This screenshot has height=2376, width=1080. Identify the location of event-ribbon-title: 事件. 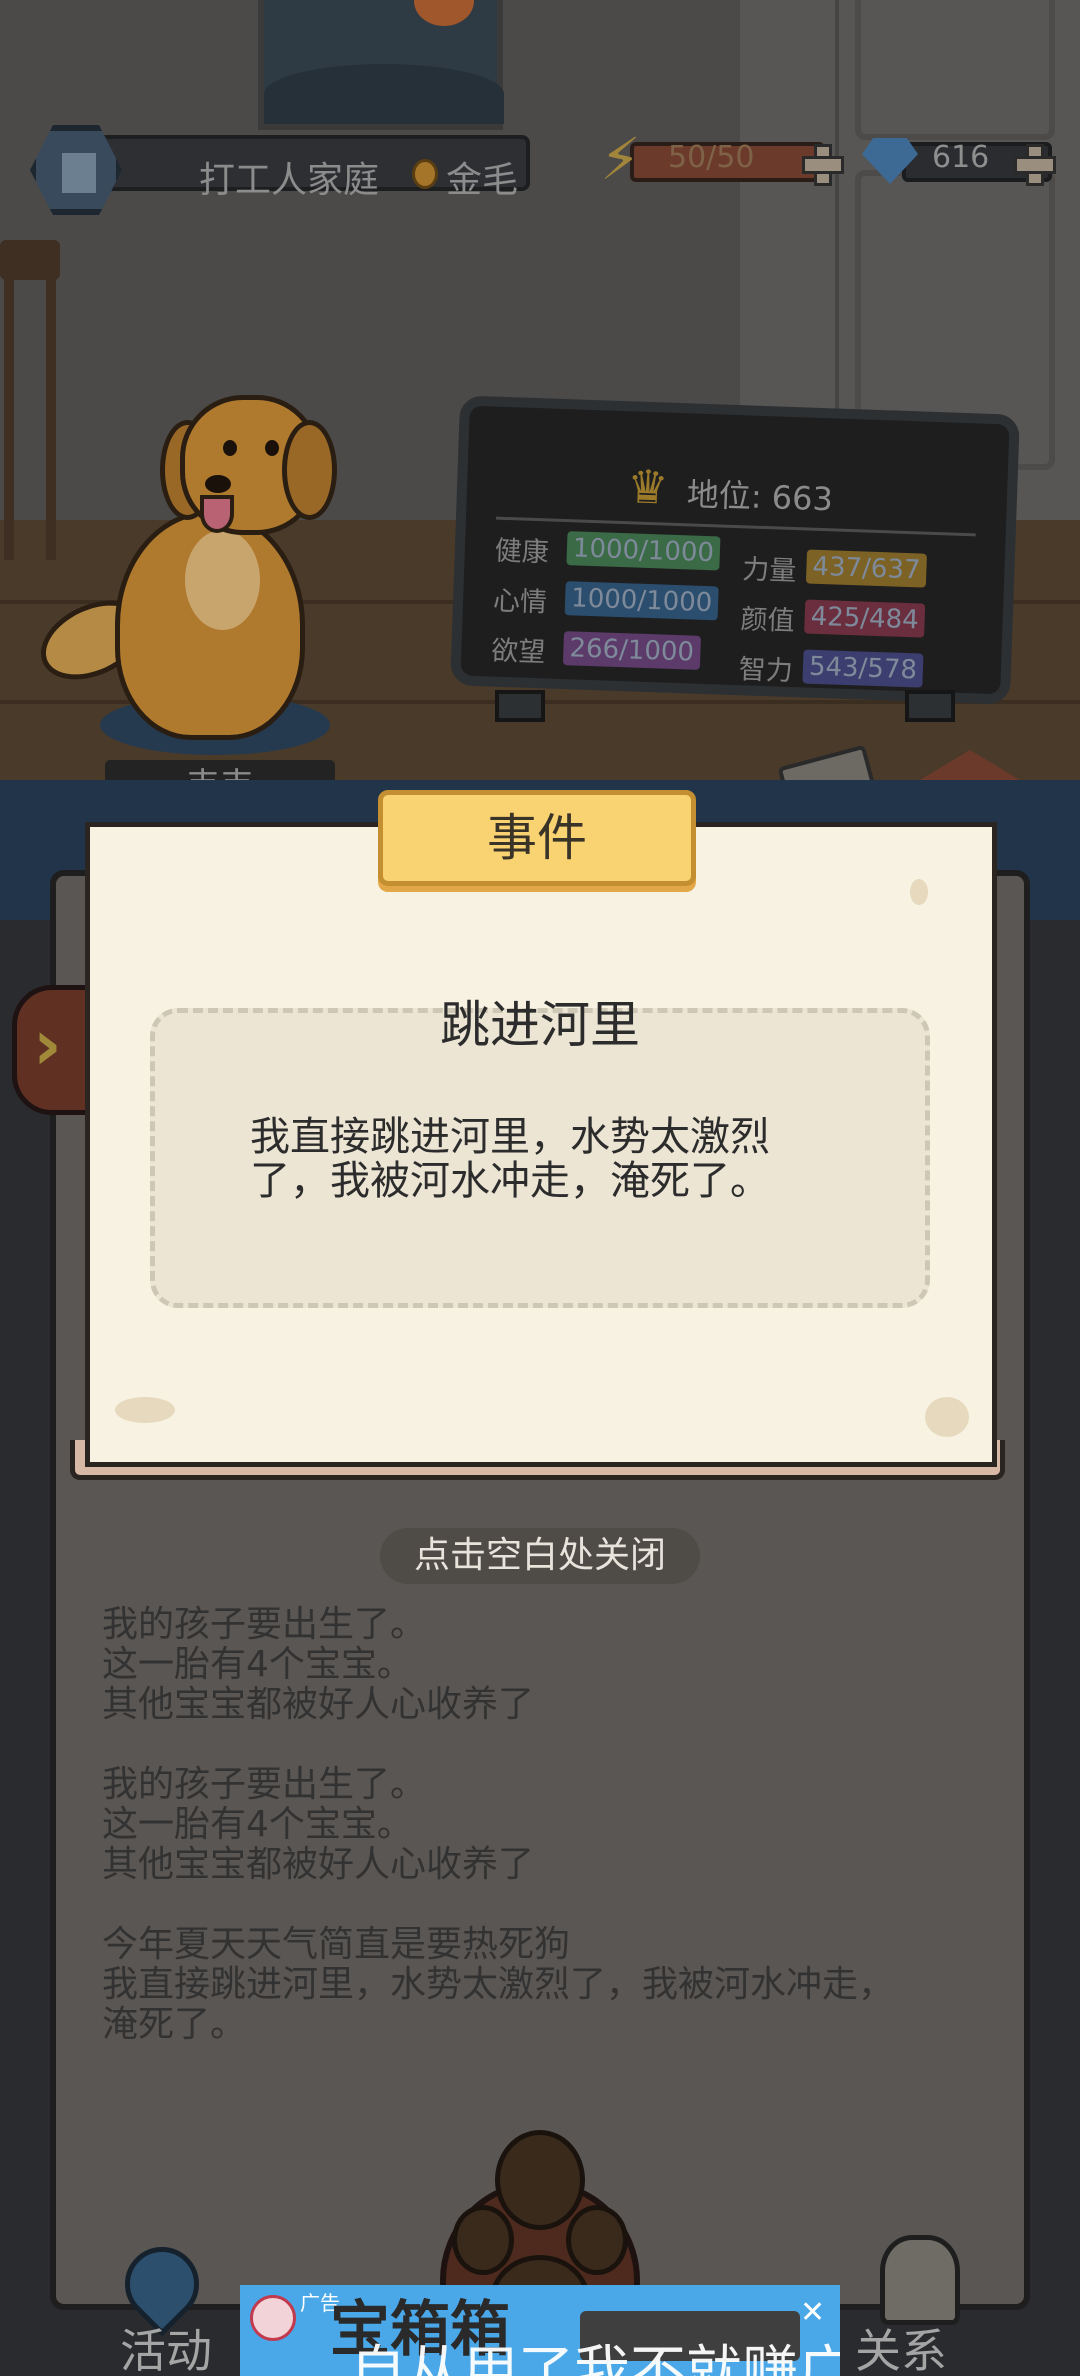
(537, 838).